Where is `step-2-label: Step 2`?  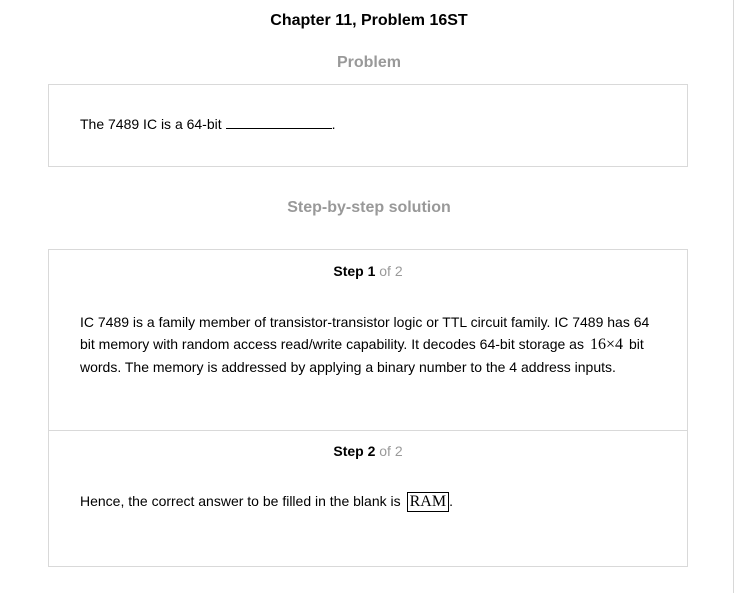 step-2-label: Step 2 is located at coordinates (354, 451).